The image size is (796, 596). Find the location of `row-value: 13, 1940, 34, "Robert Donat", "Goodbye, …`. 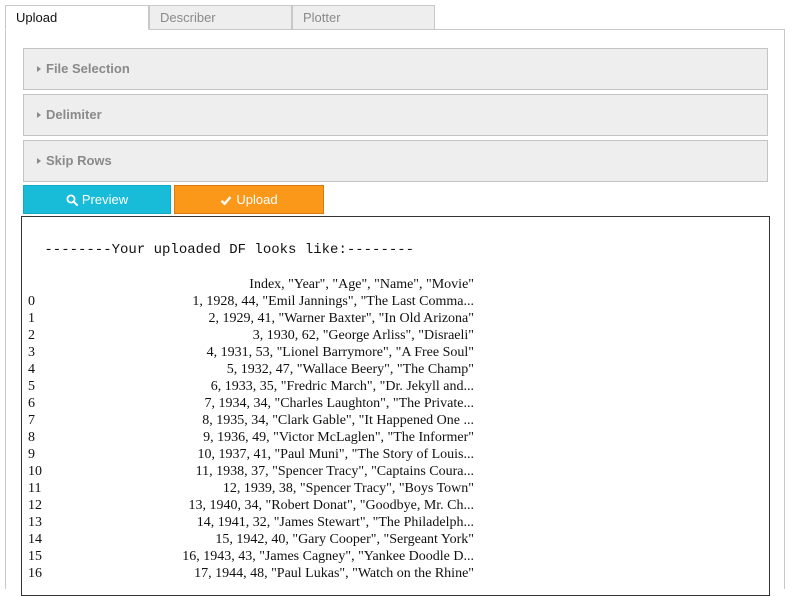

row-value: 13, 1940, 34, "Robert Donat", "Goodbye, … is located at coordinates (331, 505).